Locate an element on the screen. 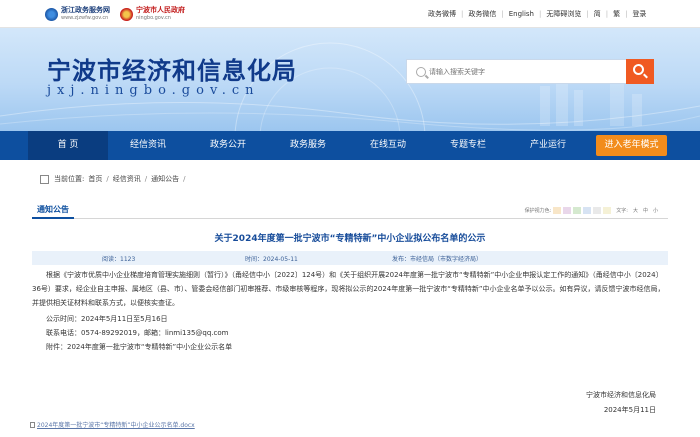 The image size is (700, 437). eye-care-label: 保护视力色: is located at coordinates (538, 211).